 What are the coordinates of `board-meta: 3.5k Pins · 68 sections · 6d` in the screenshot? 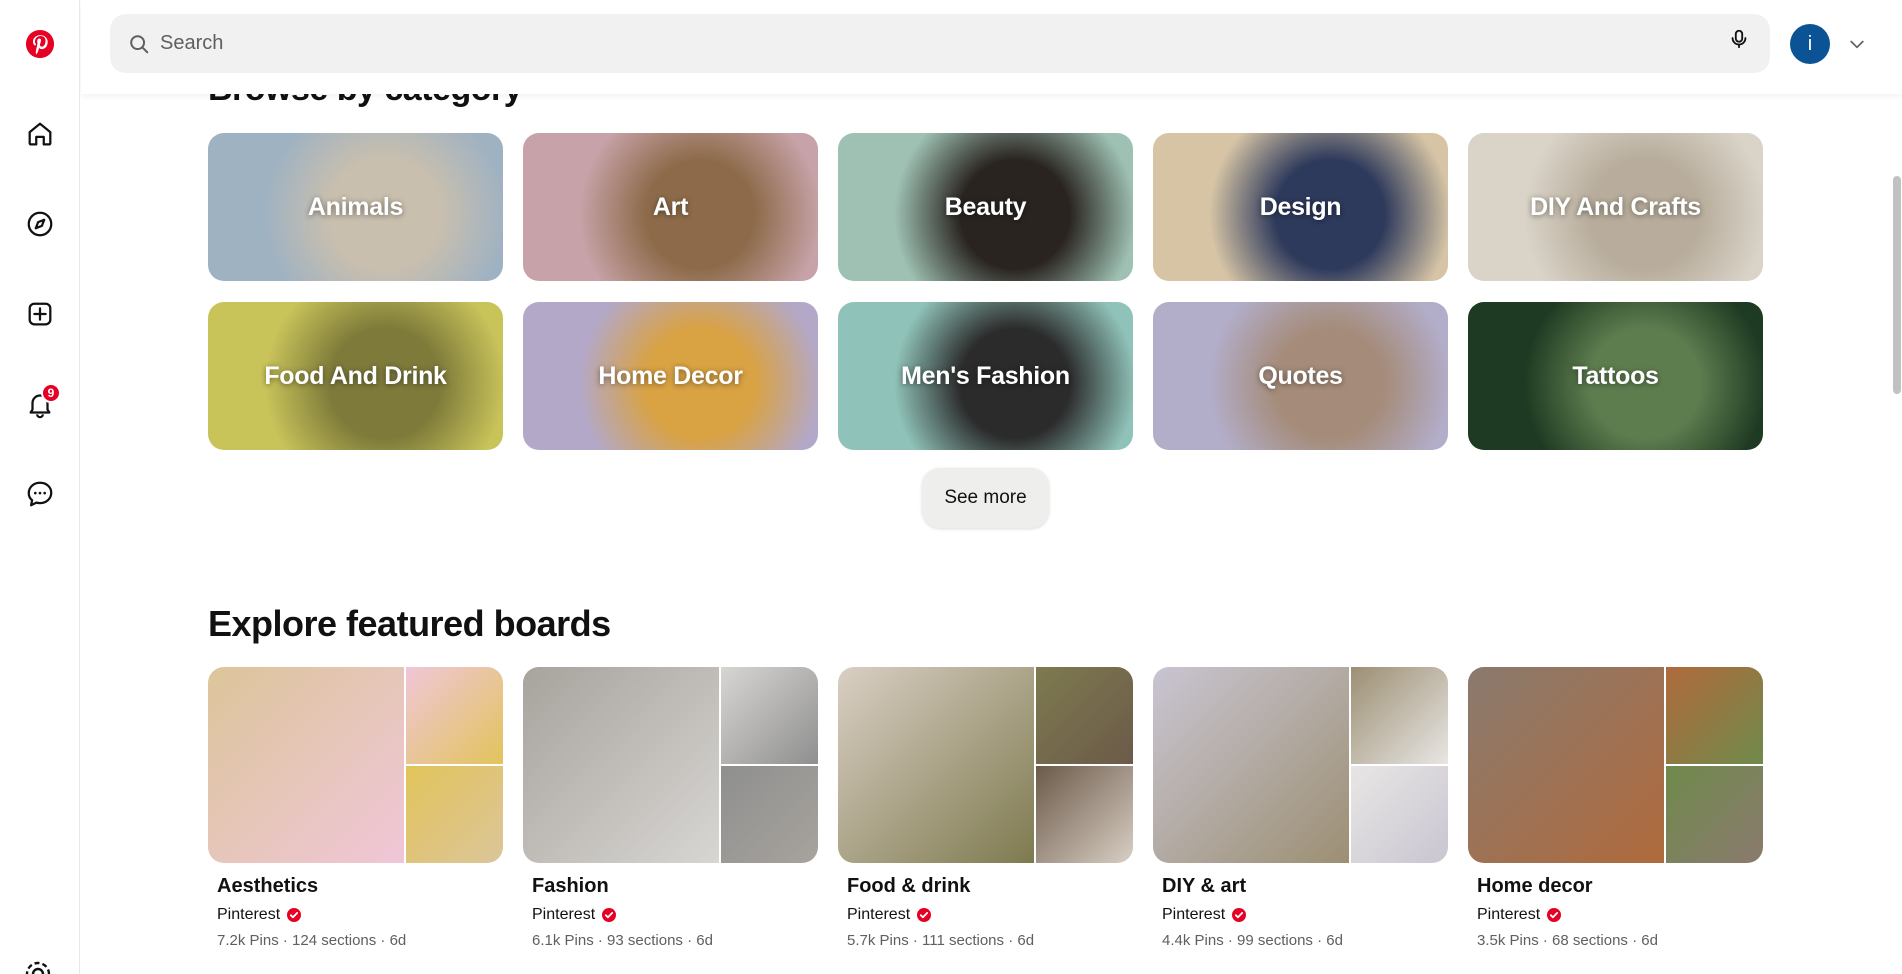 It's located at (1567, 940).